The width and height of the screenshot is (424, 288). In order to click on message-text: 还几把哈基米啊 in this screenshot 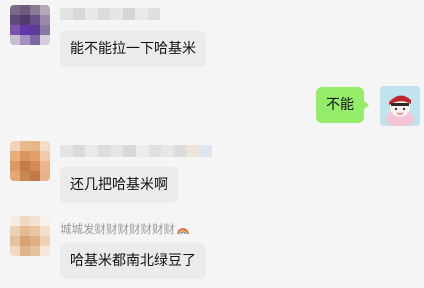, I will do `click(119, 185)`.